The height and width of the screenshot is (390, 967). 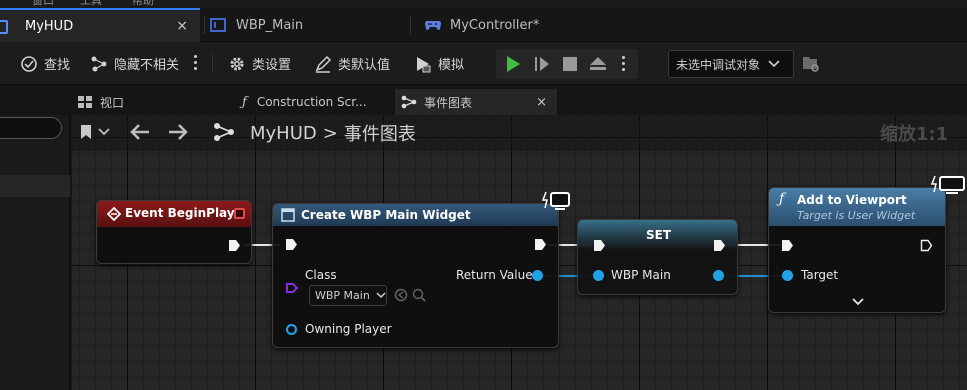 I want to click on hide-unrelated-button: 隐藏不相关, so click(x=134, y=63).